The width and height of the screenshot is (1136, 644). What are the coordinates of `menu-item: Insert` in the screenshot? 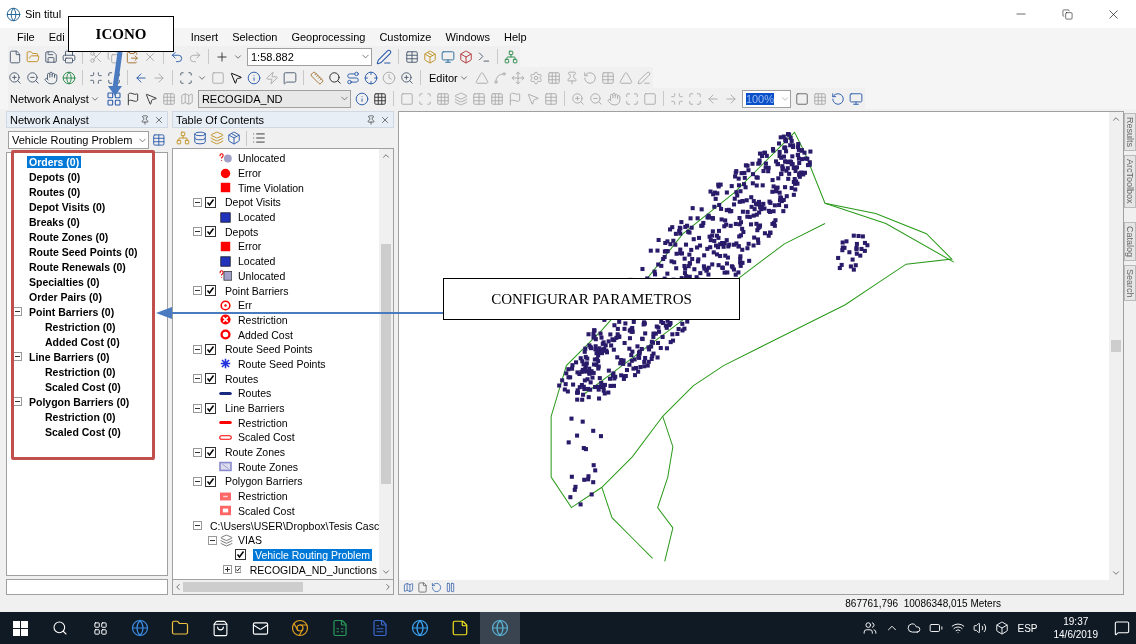 It's located at (204, 37).